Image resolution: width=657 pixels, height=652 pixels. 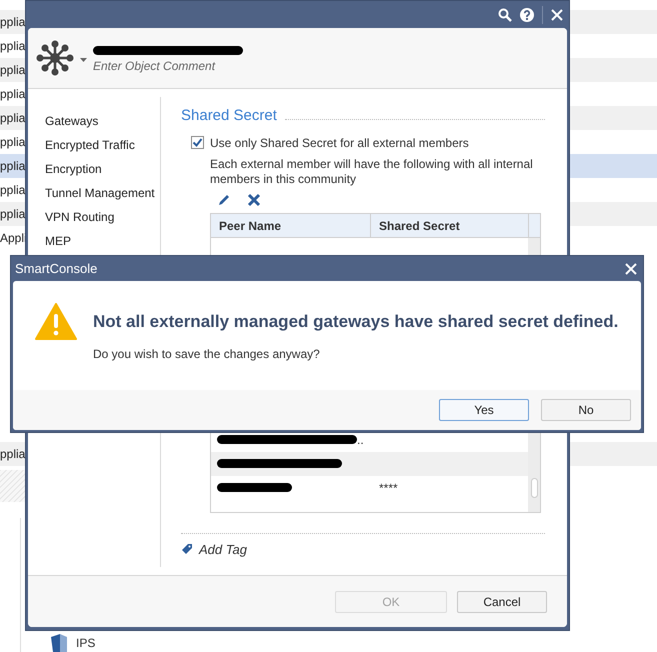 I want to click on dialog-title: SmartConsole, so click(x=56, y=269).